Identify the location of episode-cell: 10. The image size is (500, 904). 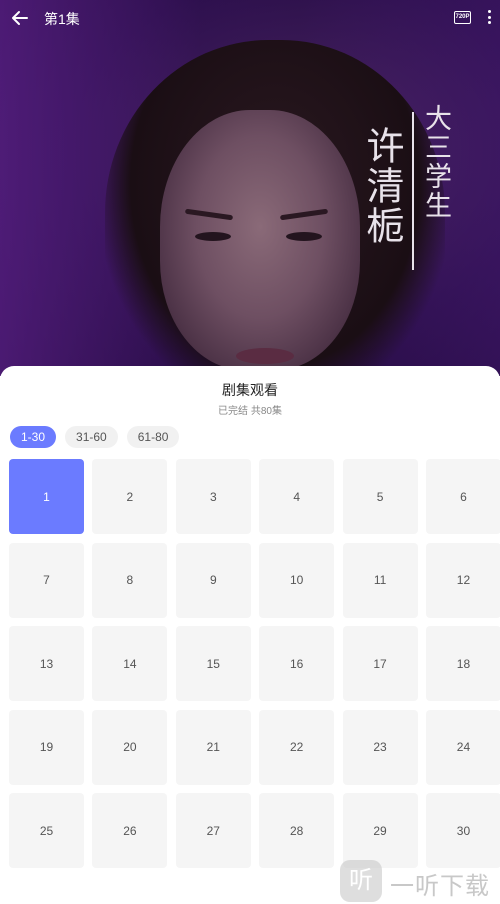
(297, 580).